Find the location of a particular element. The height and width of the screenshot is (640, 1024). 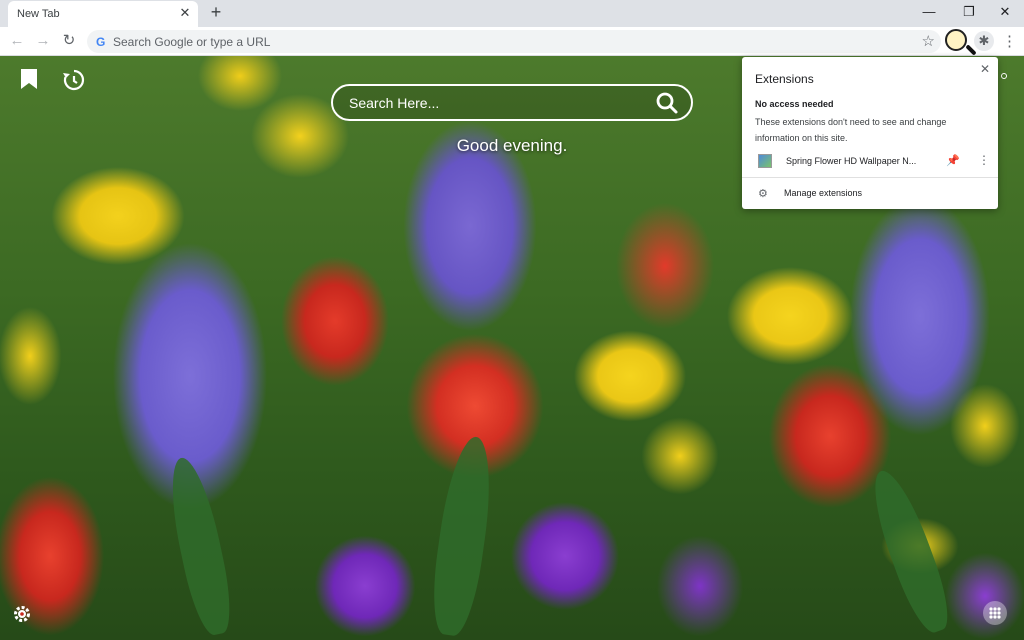

window-close-button: ✕ is located at coordinates (1005, 12).